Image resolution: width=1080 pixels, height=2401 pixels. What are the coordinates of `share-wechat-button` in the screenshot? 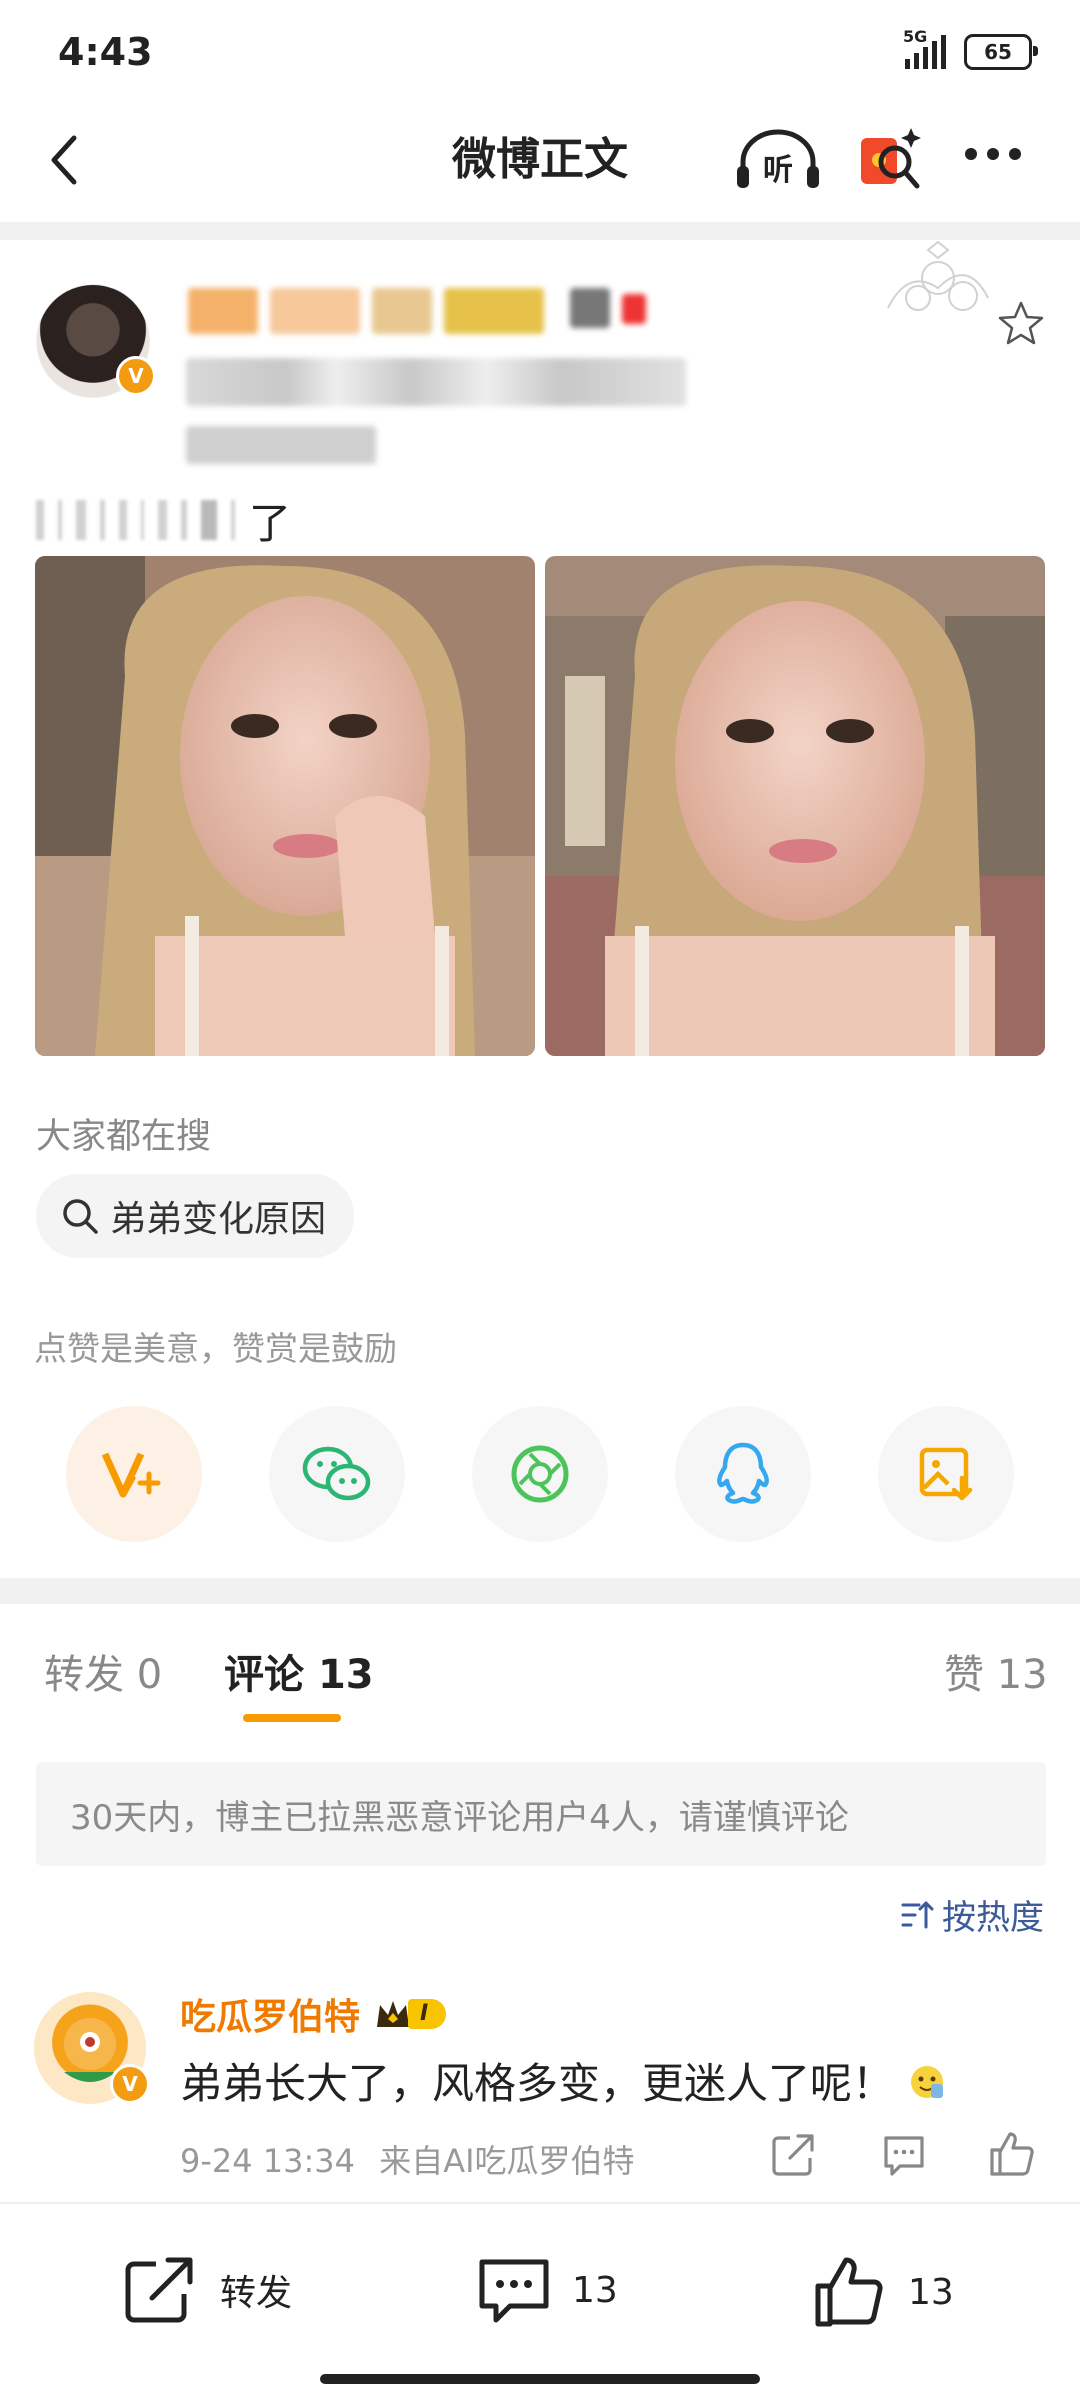 It's located at (337, 1474).